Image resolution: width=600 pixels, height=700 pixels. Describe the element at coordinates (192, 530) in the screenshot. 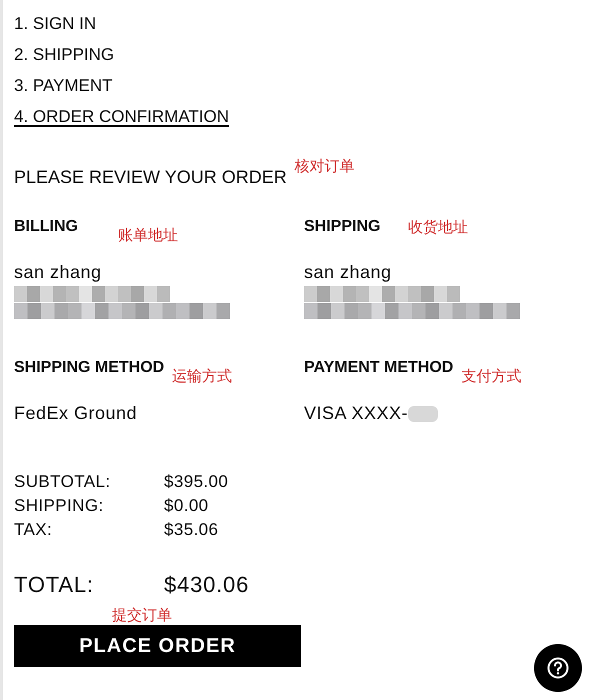

I see `summary-value: $35.06` at that location.